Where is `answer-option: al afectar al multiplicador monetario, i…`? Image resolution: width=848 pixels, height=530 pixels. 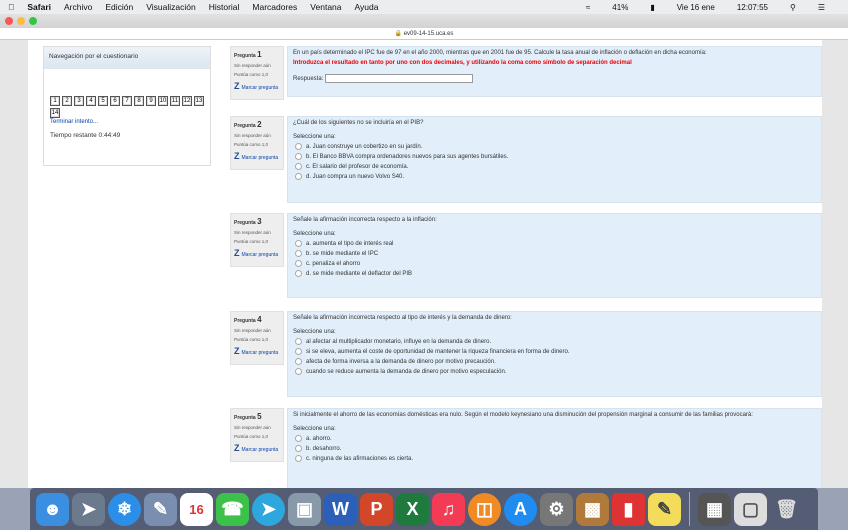 answer-option: al afectar al multiplicador monetario, i… is located at coordinates (554, 341).